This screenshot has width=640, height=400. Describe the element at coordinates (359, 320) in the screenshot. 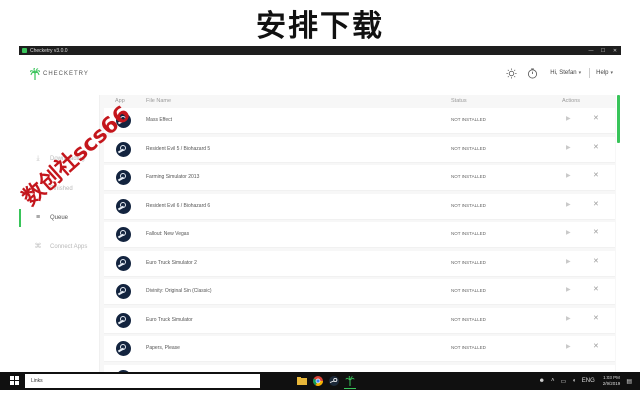

I see `table-row: Euro Truck Simulator NOT INSTALLED ▶ ✕` at that location.